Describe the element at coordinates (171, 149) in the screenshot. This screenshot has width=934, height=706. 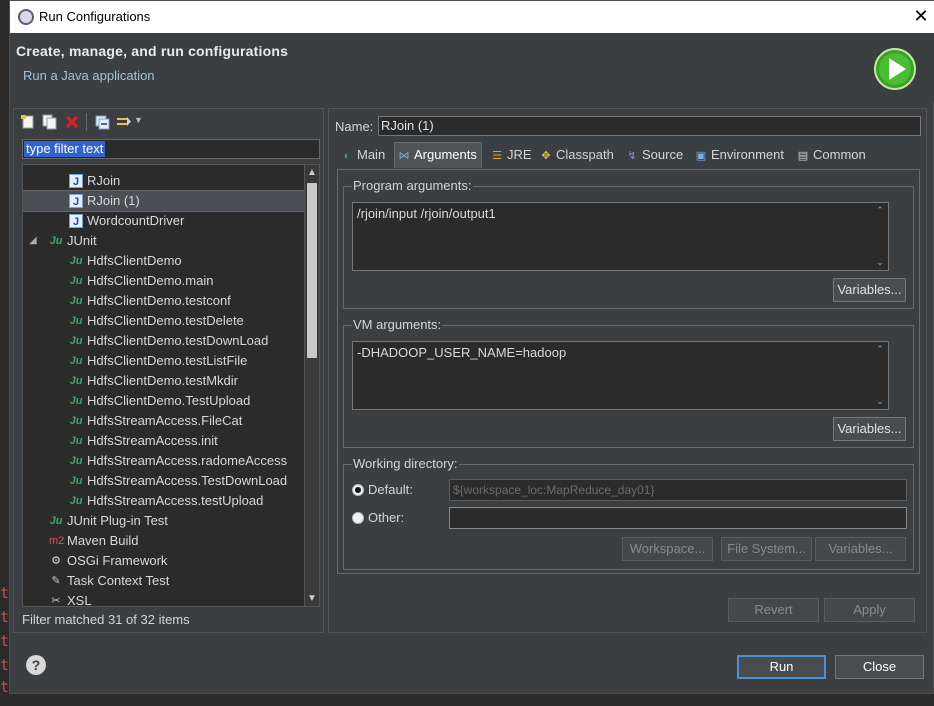
I see `filter-input: type filter text` at that location.